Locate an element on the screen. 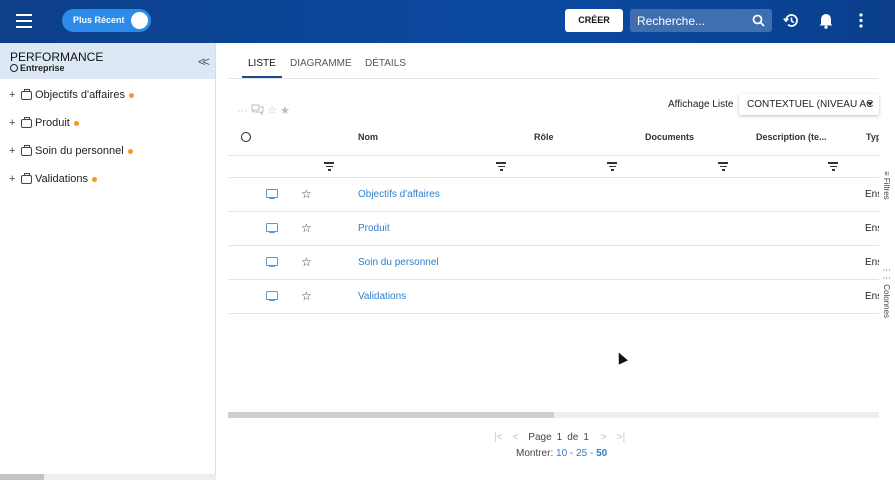 The width and height of the screenshot is (895, 480). page-size-label: Montrer: is located at coordinates (535, 453).